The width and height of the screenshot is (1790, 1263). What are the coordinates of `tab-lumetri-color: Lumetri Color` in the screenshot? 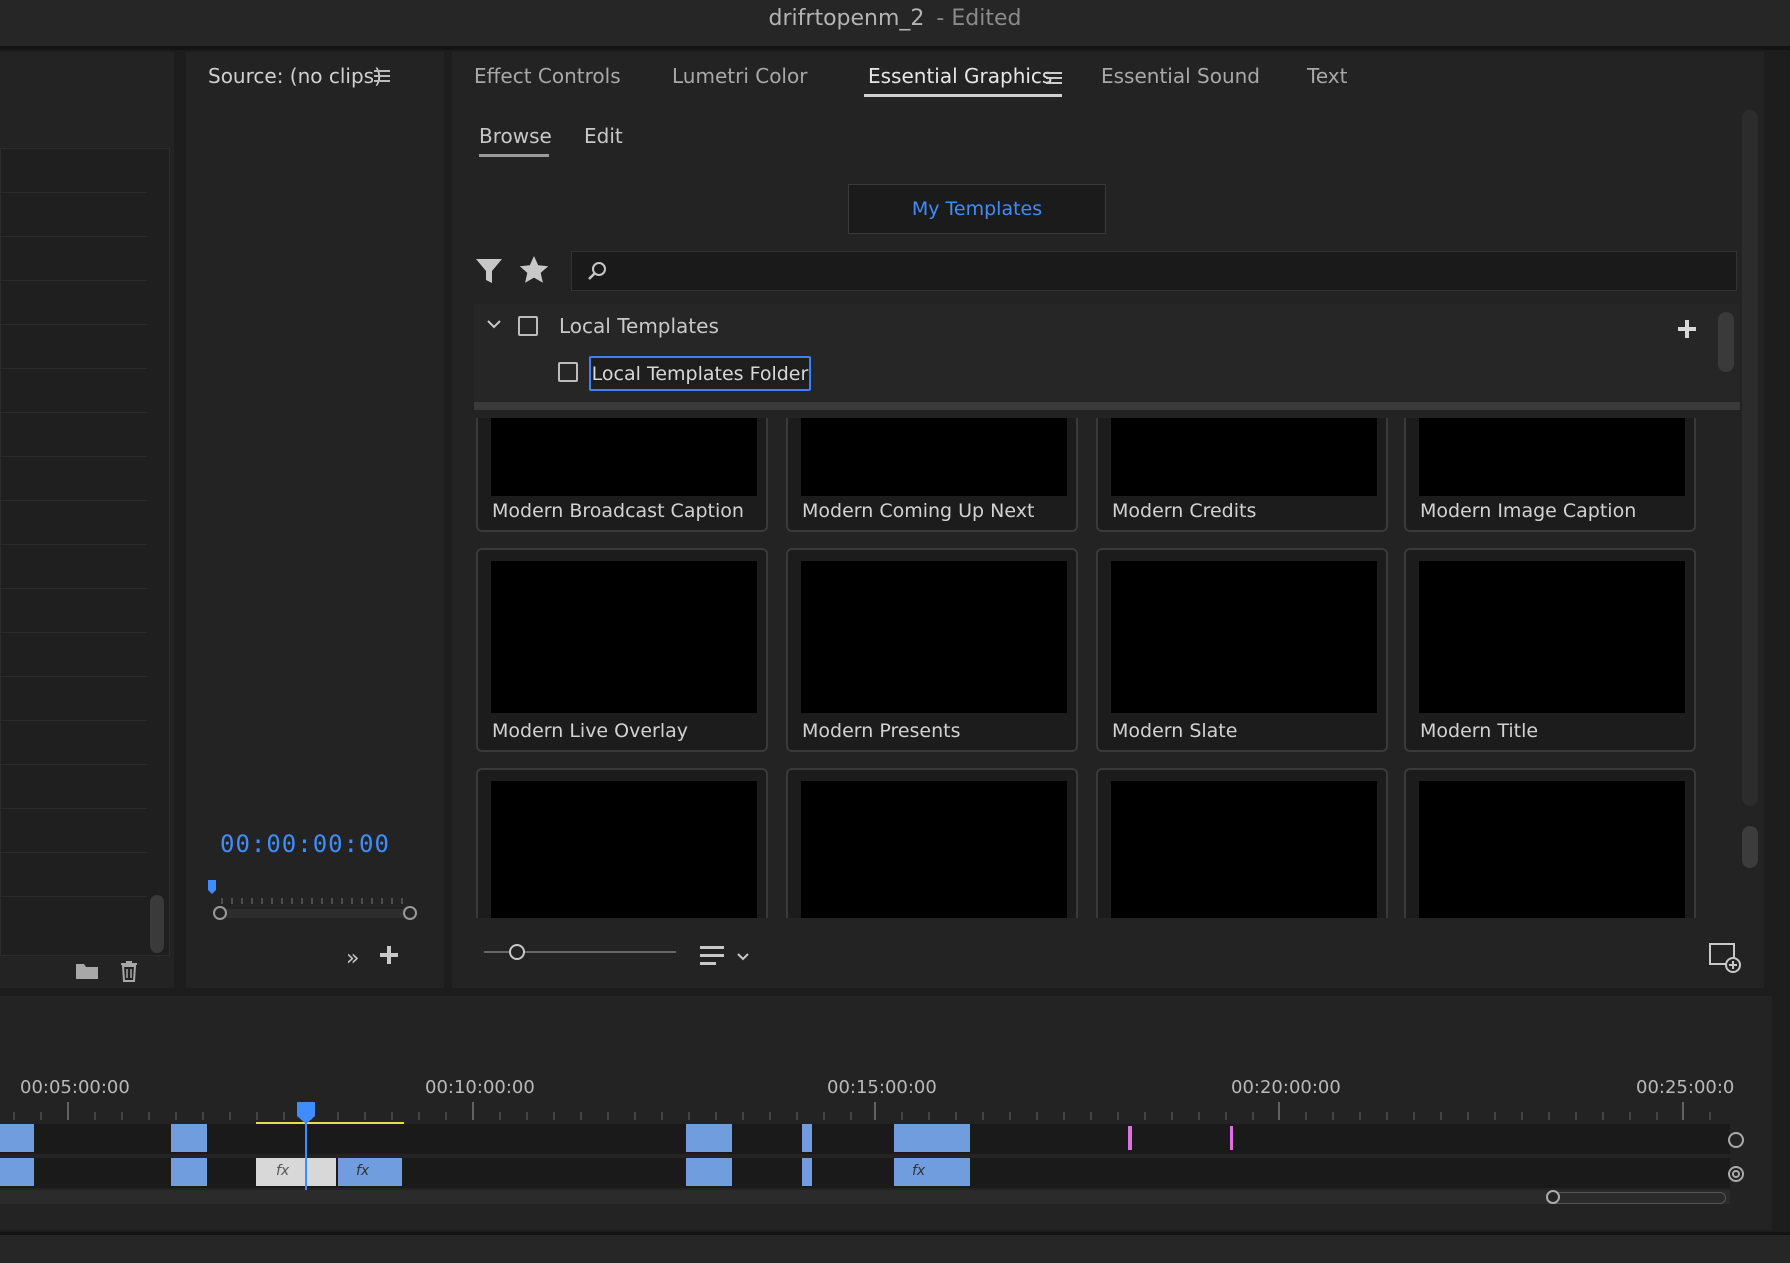 It's located at (739, 76).